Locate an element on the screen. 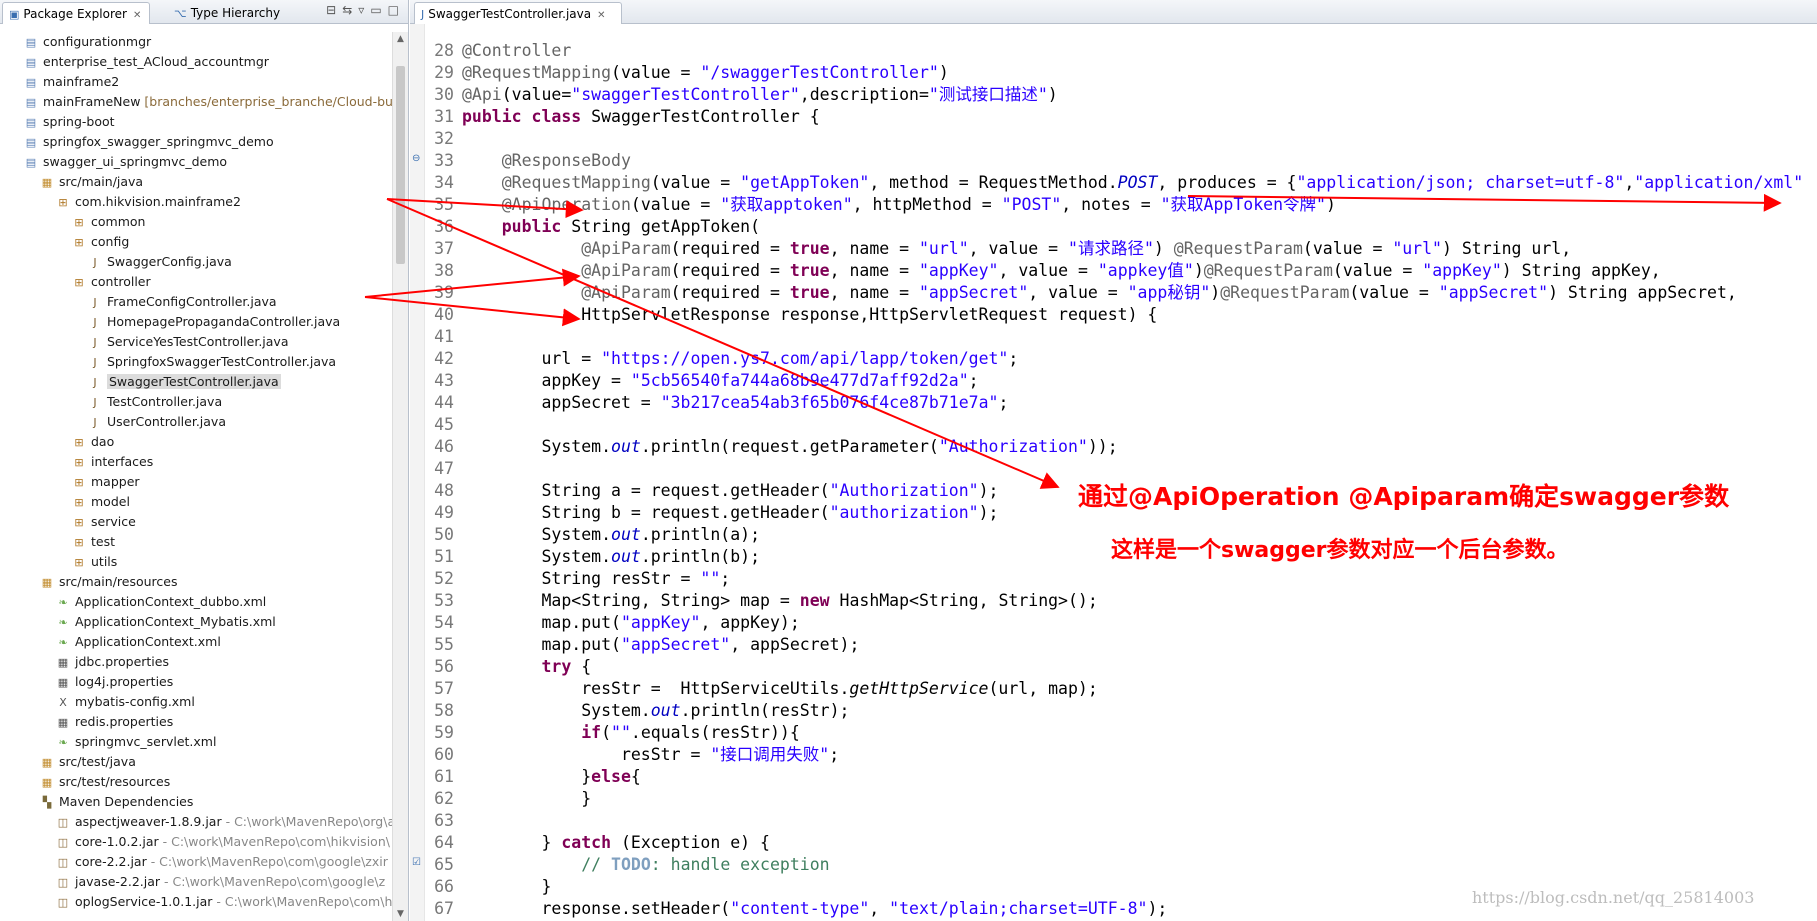 Image resolution: width=1817 pixels, height=921 pixels. tab-swagger-test-controller: J SwaggerTestController.java ✕ is located at coordinates (518, 13).